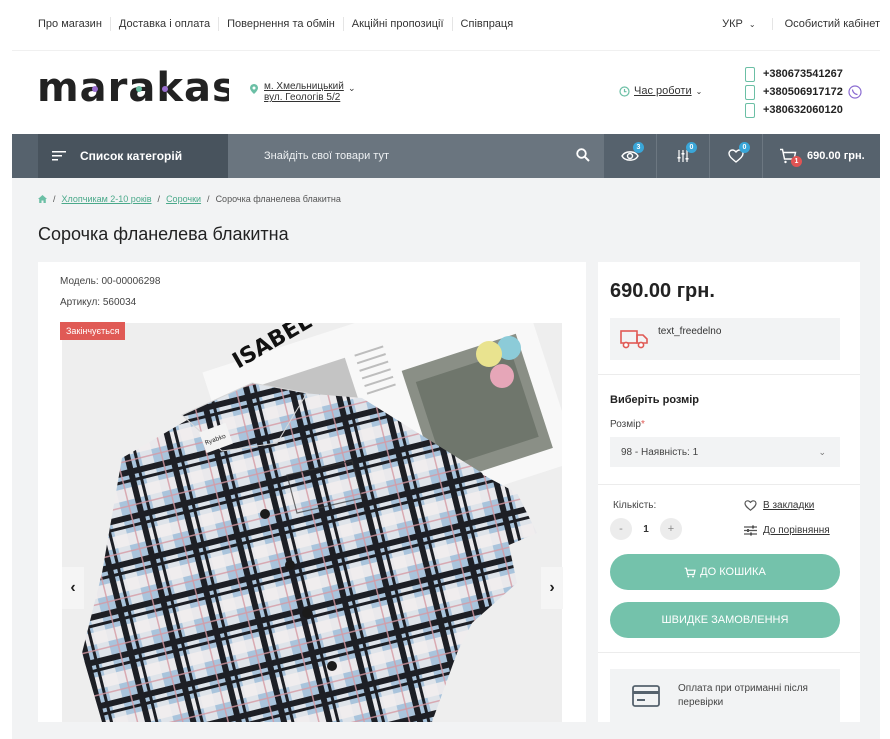 The width and height of the screenshot is (890, 739). Describe the element at coordinates (750, 505) in the screenshot. I see `heart-icon` at that location.